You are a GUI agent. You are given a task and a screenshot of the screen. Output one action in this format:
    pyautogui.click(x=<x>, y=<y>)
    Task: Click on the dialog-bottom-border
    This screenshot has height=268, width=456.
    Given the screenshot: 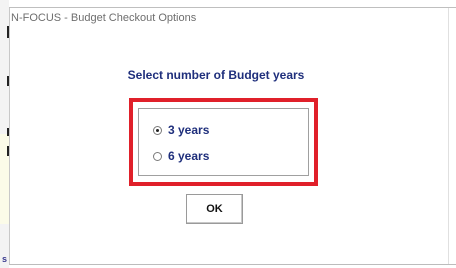 What is the action you would take?
    pyautogui.click(x=232, y=264)
    